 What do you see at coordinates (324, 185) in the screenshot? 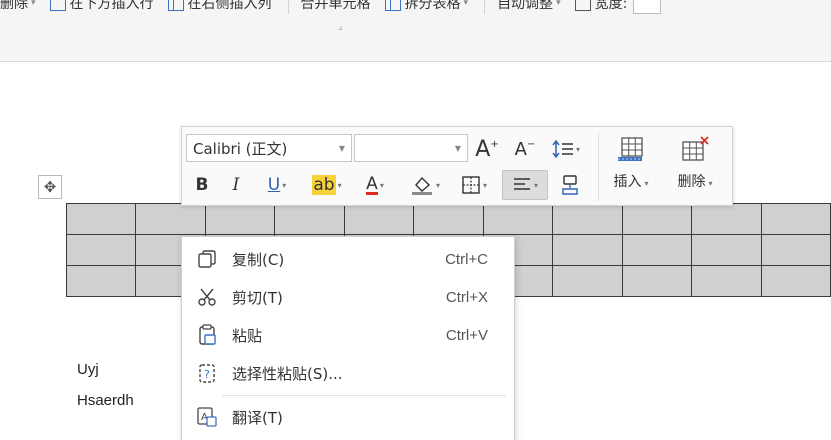
I see `highlight-icon: ab` at bounding box center [324, 185].